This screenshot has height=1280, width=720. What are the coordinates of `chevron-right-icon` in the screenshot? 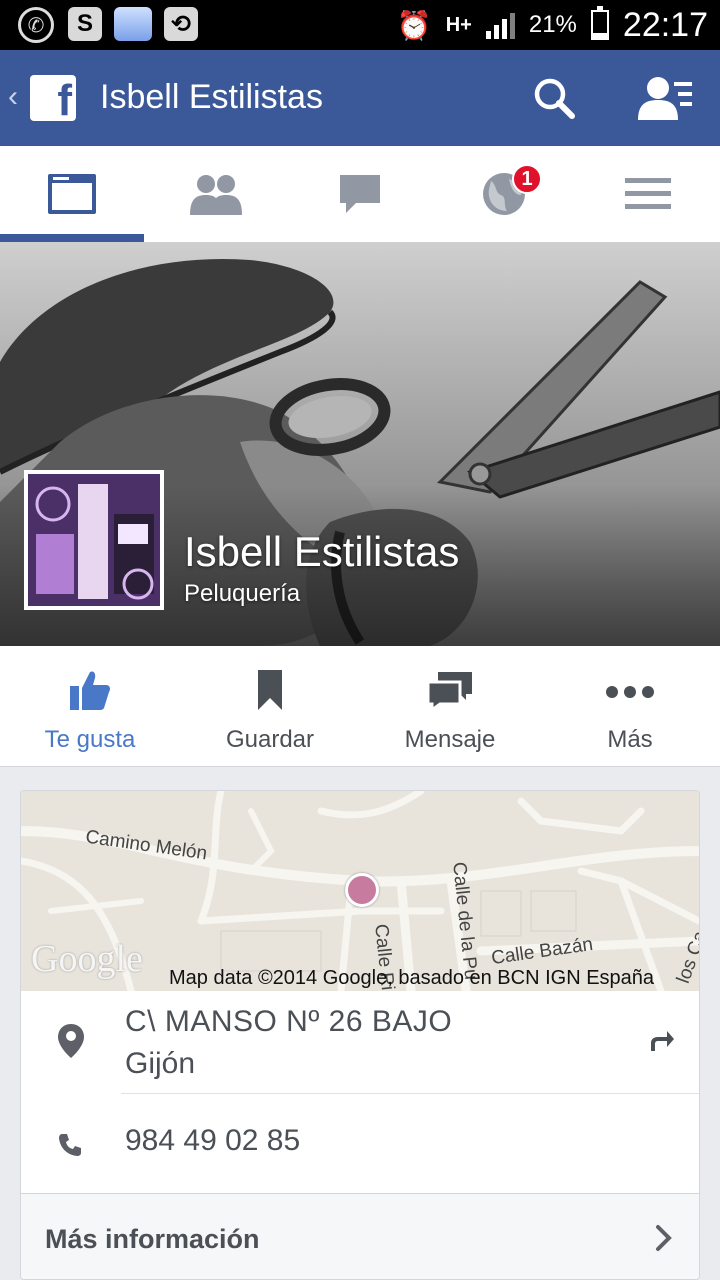 It's located at (664, 1238).